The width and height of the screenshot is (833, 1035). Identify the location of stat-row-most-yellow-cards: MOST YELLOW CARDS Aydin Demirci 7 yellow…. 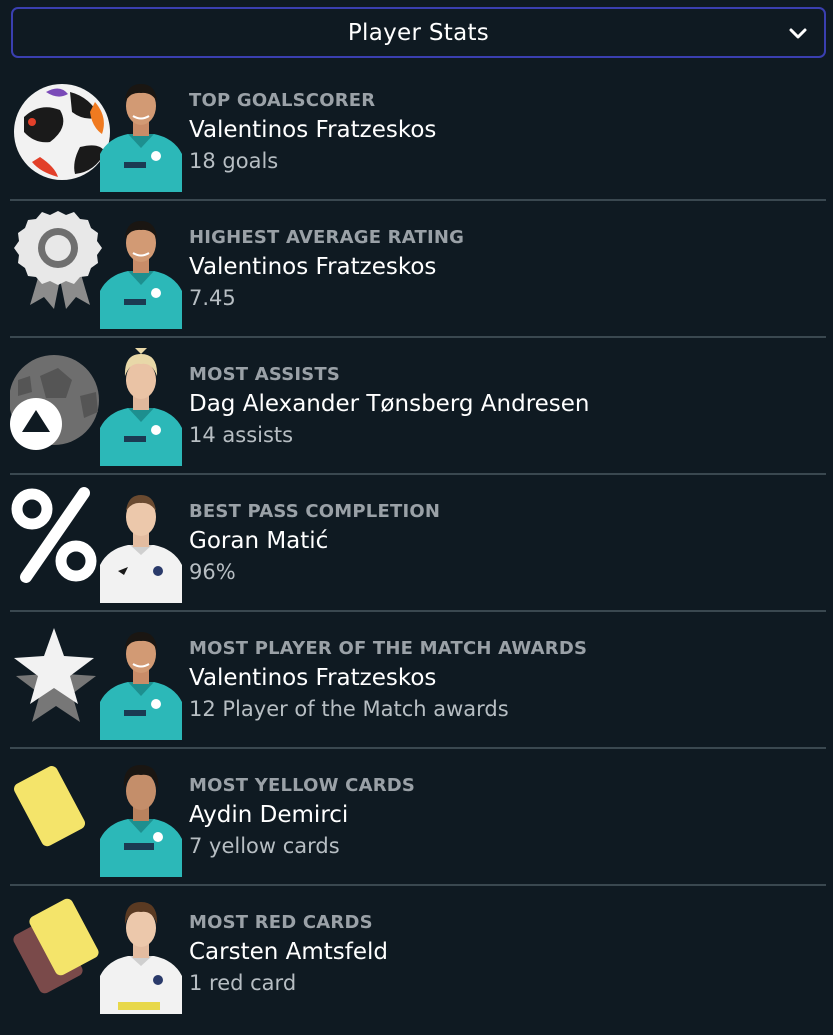
(418, 817).